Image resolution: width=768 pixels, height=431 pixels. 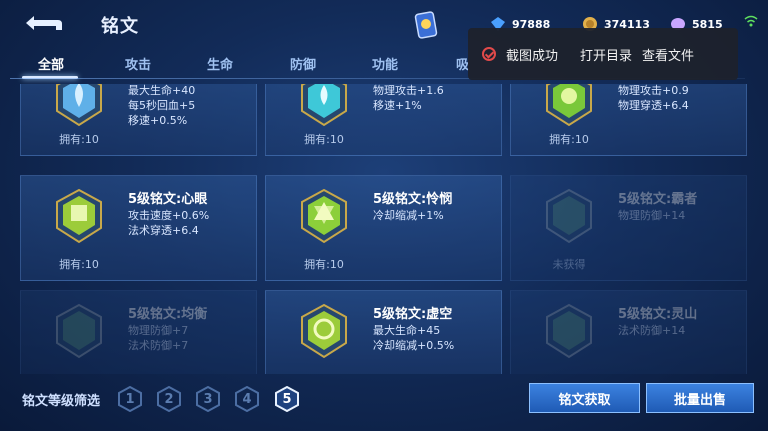 I want to click on batch-sell-button: 批量出售, so click(x=700, y=398).